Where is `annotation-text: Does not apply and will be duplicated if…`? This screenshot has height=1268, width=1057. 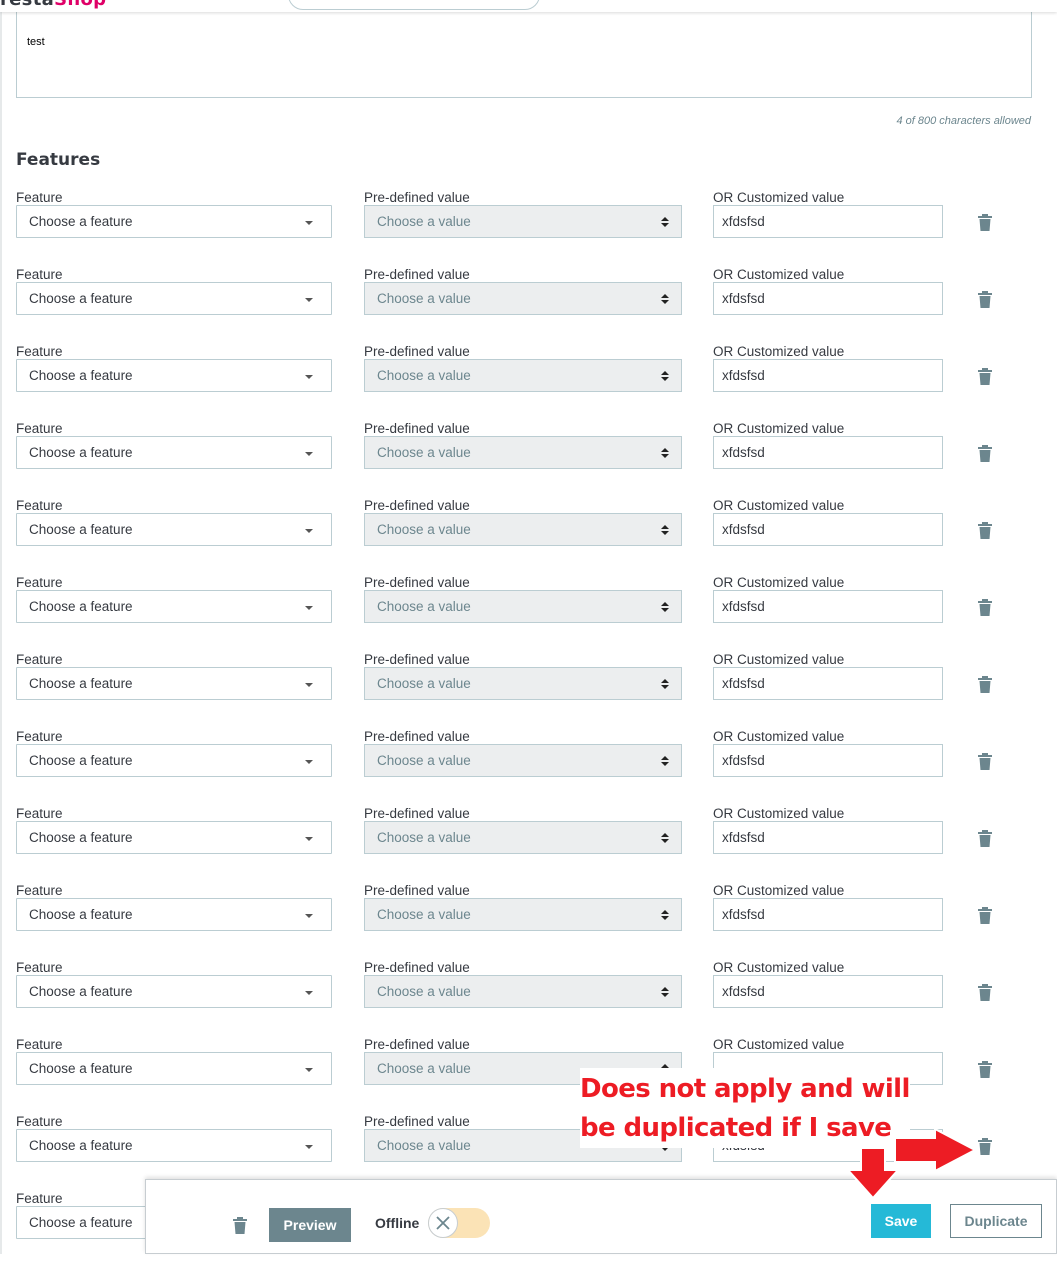 annotation-text: Does not apply and will be duplicated if… is located at coordinates (745, 1109).